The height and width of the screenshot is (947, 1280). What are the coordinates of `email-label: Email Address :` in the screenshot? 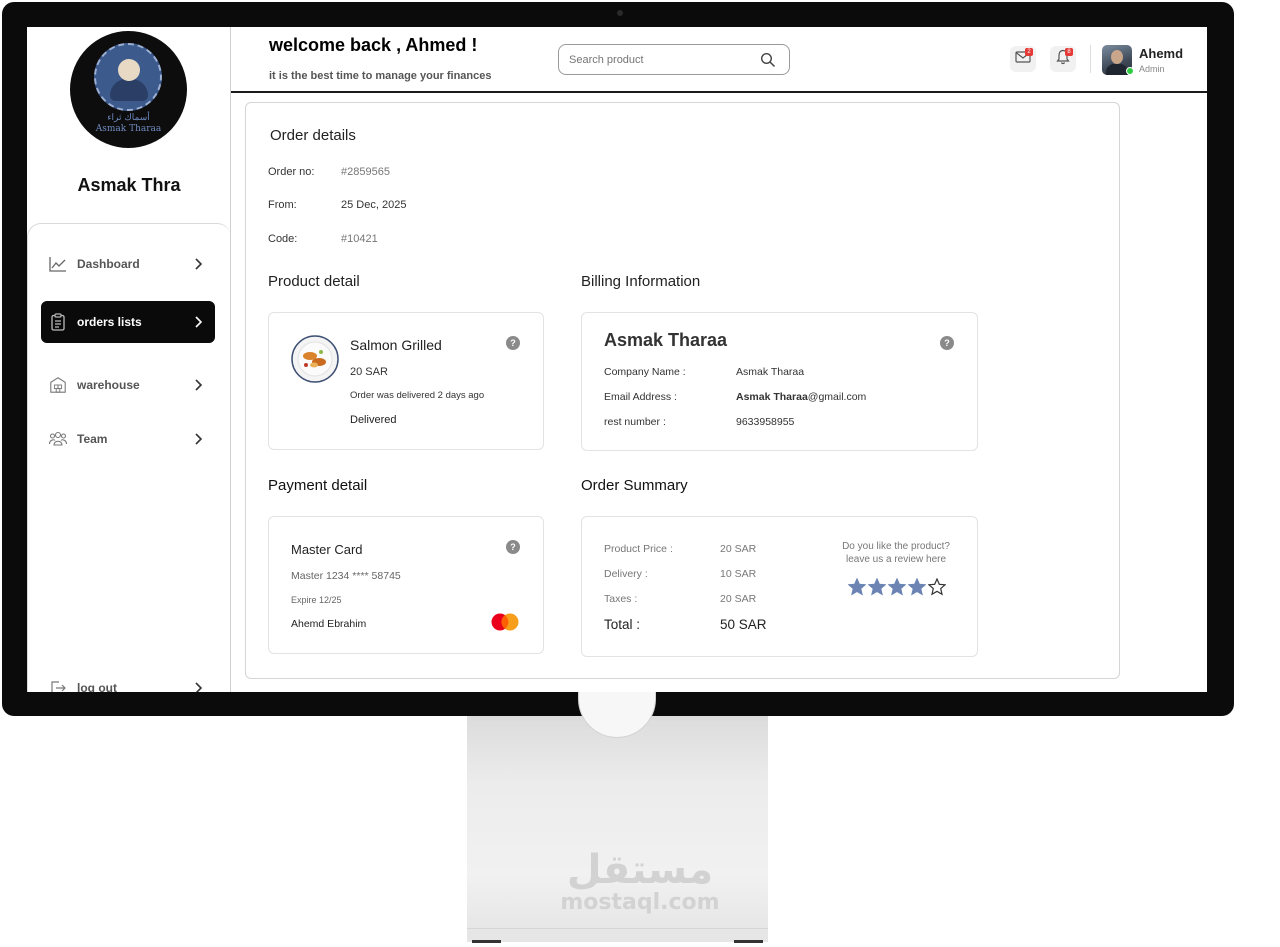 It's located at (640, 397).